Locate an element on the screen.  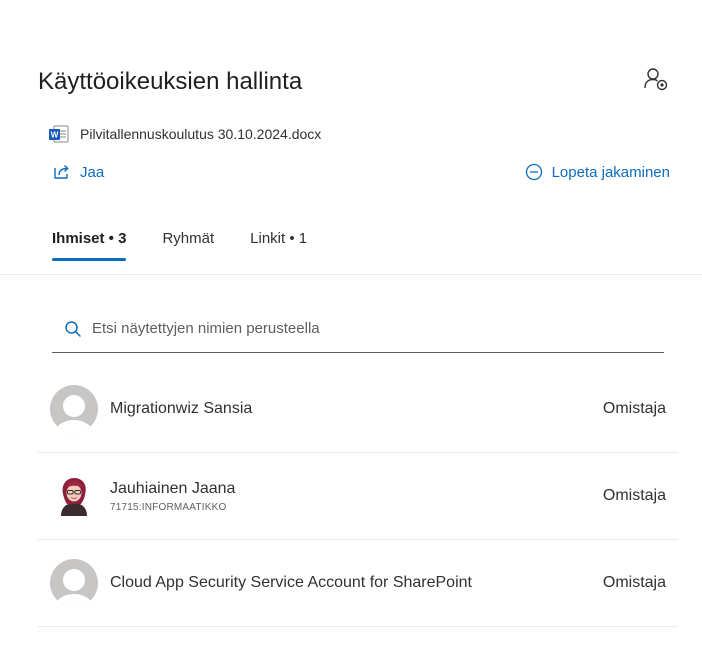
tab-bar: Ihmiset • 3 Ryhmät Linkit • 1 is located at coordinates (179, 245).